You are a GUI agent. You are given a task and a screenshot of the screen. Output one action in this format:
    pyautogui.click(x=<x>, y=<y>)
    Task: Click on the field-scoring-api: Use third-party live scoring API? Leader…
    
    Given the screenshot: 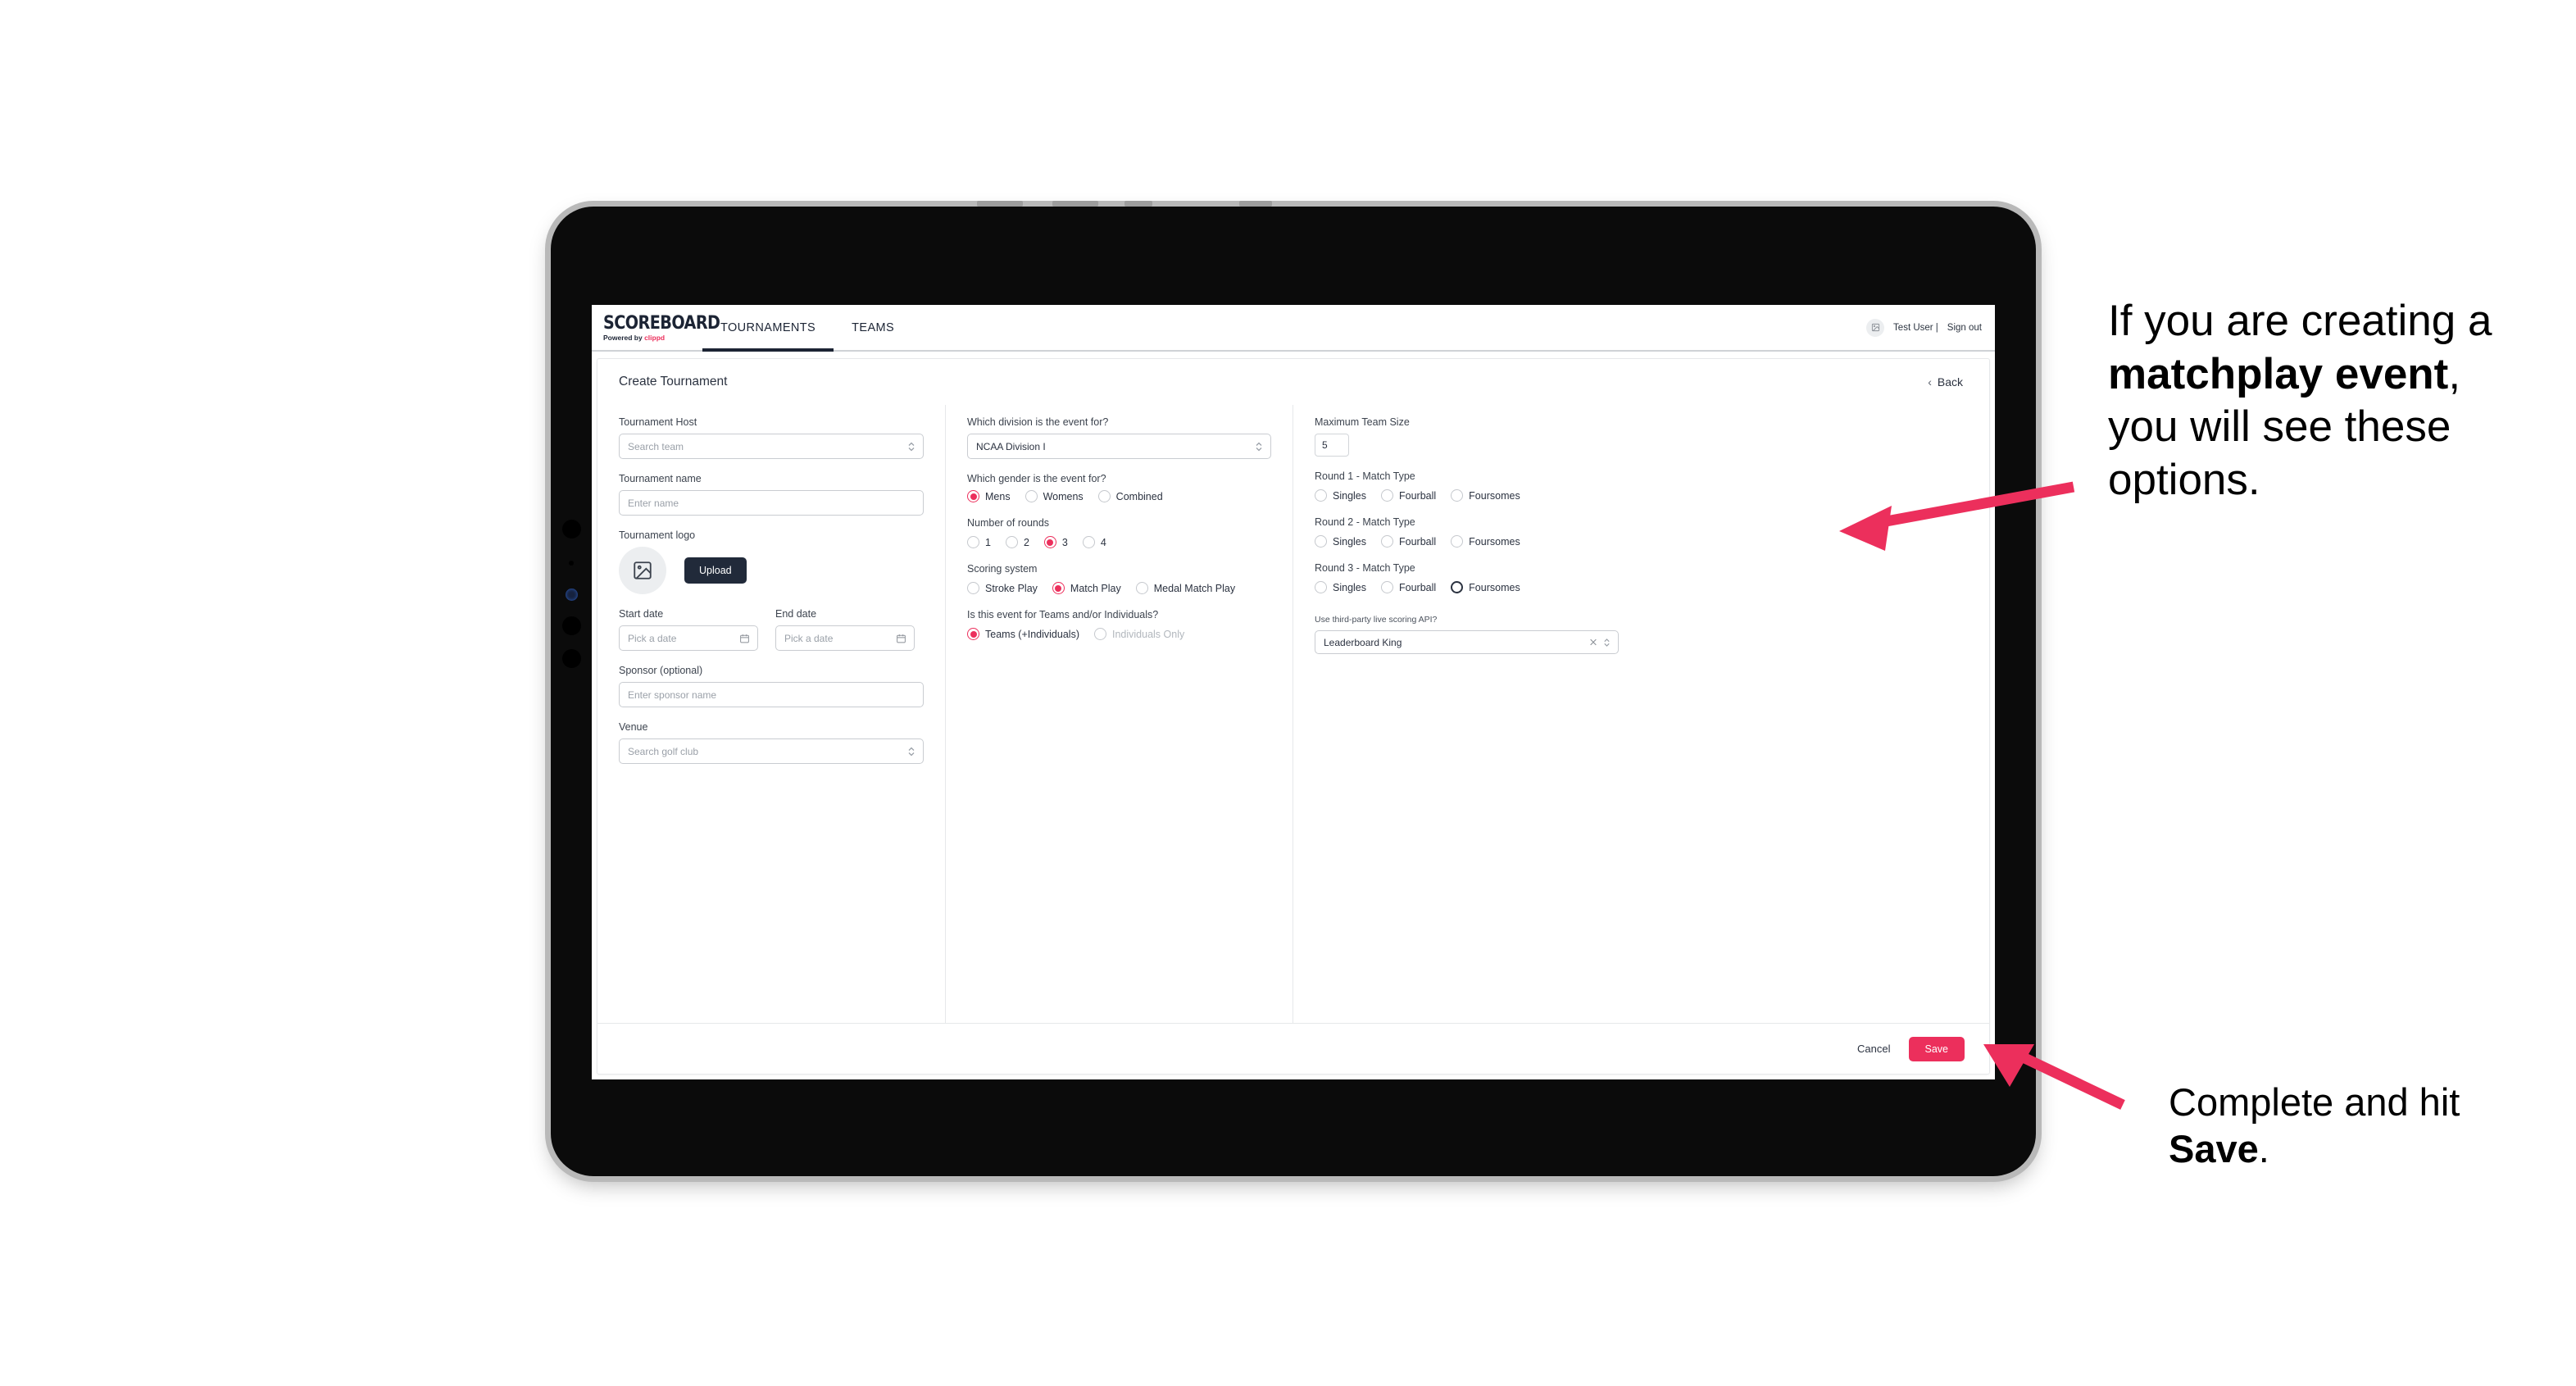 What is the action you would take?
    pyautogui.click(x=1467, y=634)
    